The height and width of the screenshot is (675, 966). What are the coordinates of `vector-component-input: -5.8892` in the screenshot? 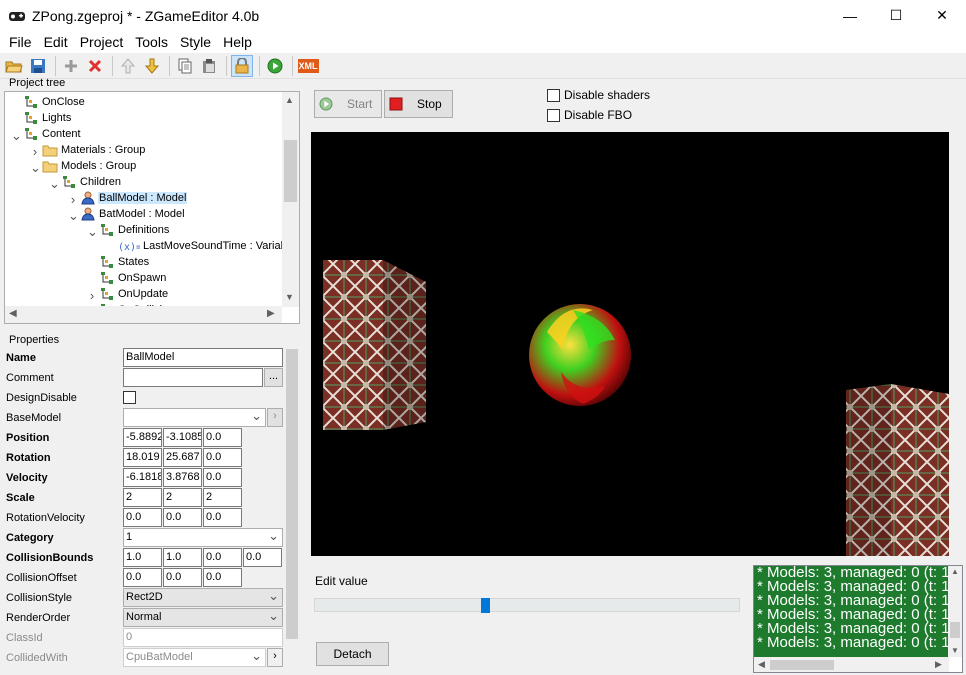 It's located at (142, 437).